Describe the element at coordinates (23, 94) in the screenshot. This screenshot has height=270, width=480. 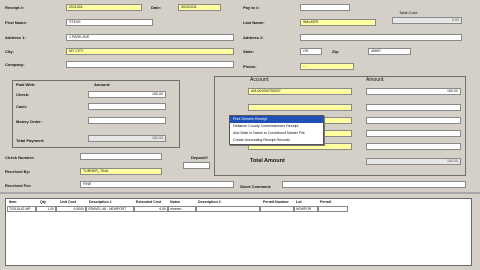
I see `check-label: Check:` at that location.